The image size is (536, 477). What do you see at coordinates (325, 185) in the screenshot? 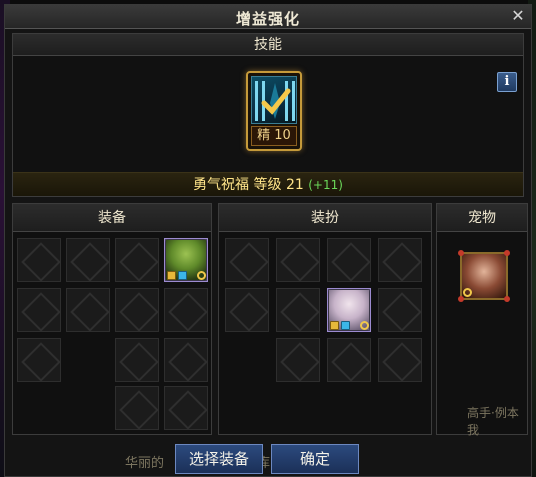
I see `skill-bonus: (+11)` at bounding box center [325, 185].